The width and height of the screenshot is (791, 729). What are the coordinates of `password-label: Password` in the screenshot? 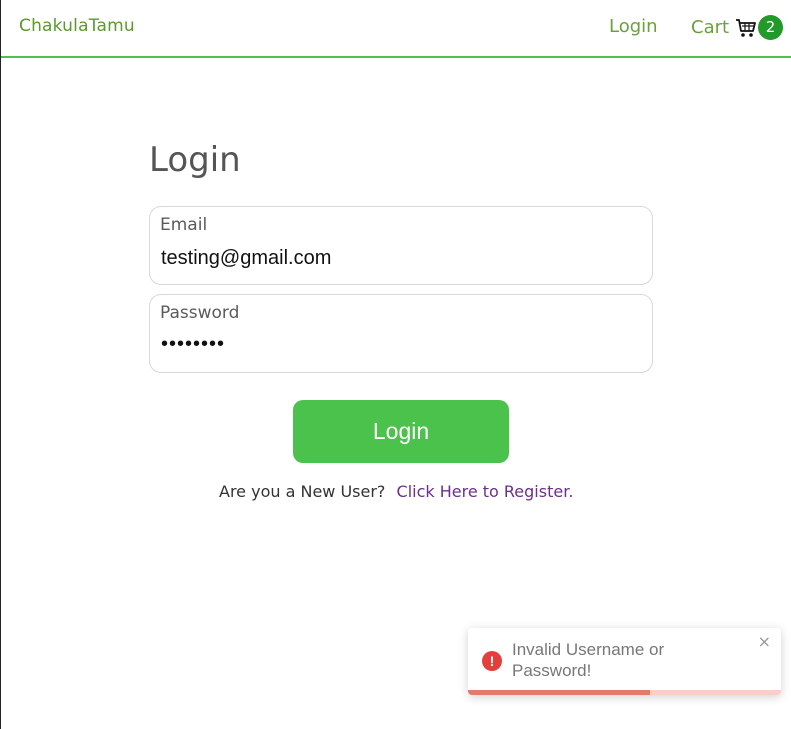 It's located at (200, 313).